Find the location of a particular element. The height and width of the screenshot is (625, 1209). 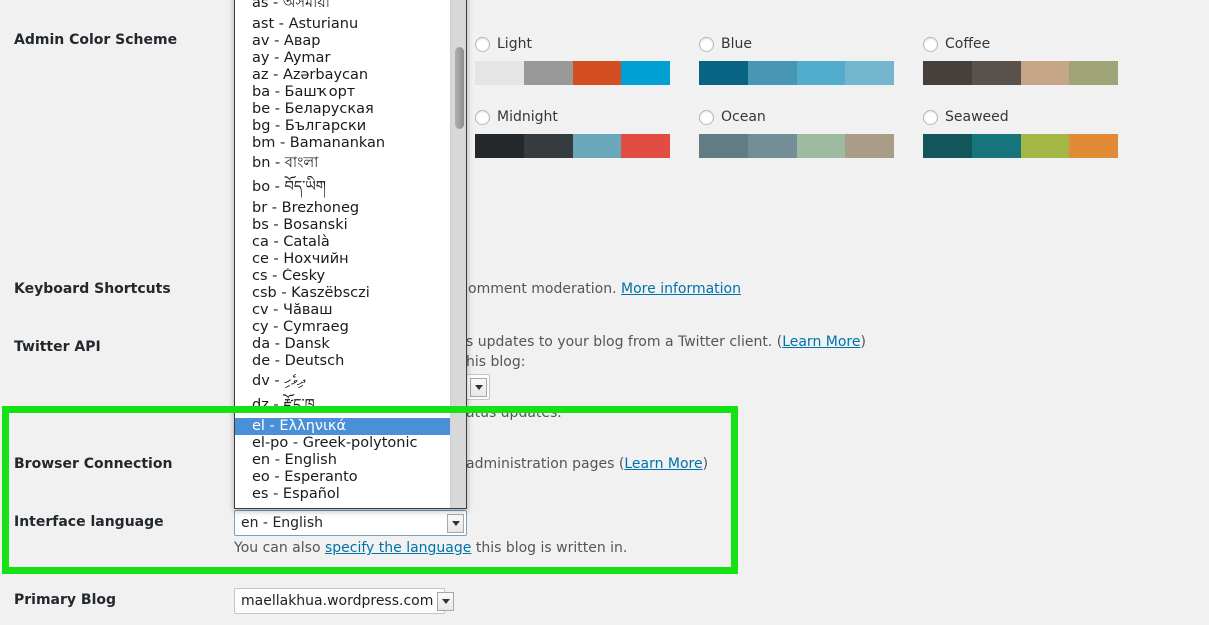

language-option: en - English is located at coordinates (343, 460).